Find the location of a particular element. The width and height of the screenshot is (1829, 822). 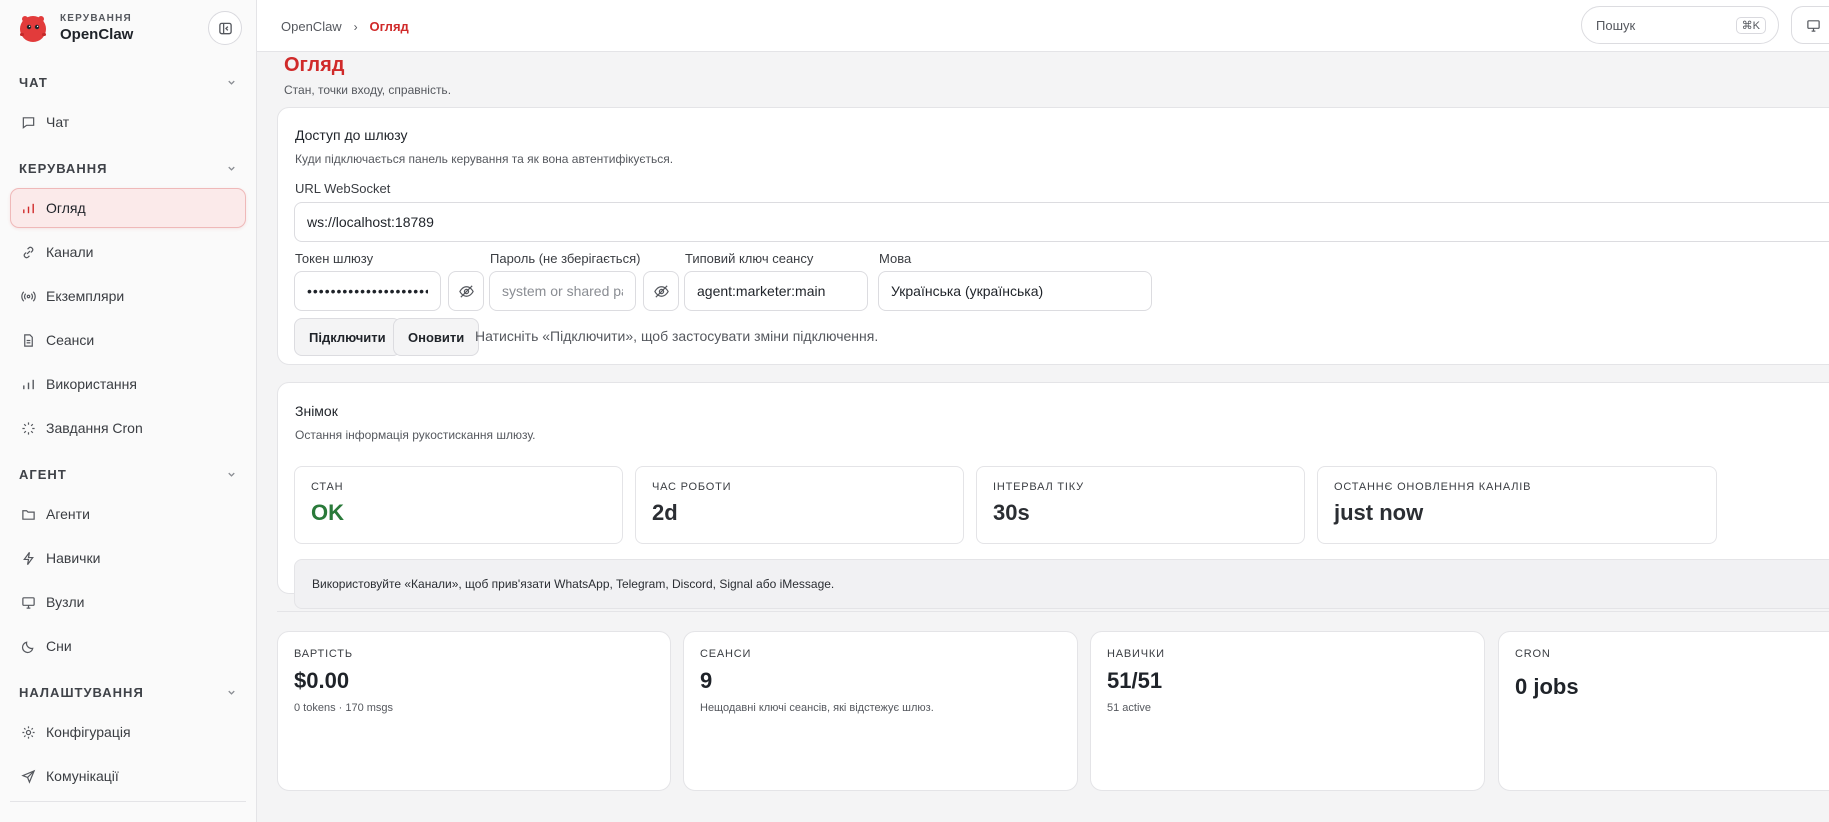

sidebar-item-nodes: Вузли is located at coordinates (128, 602).